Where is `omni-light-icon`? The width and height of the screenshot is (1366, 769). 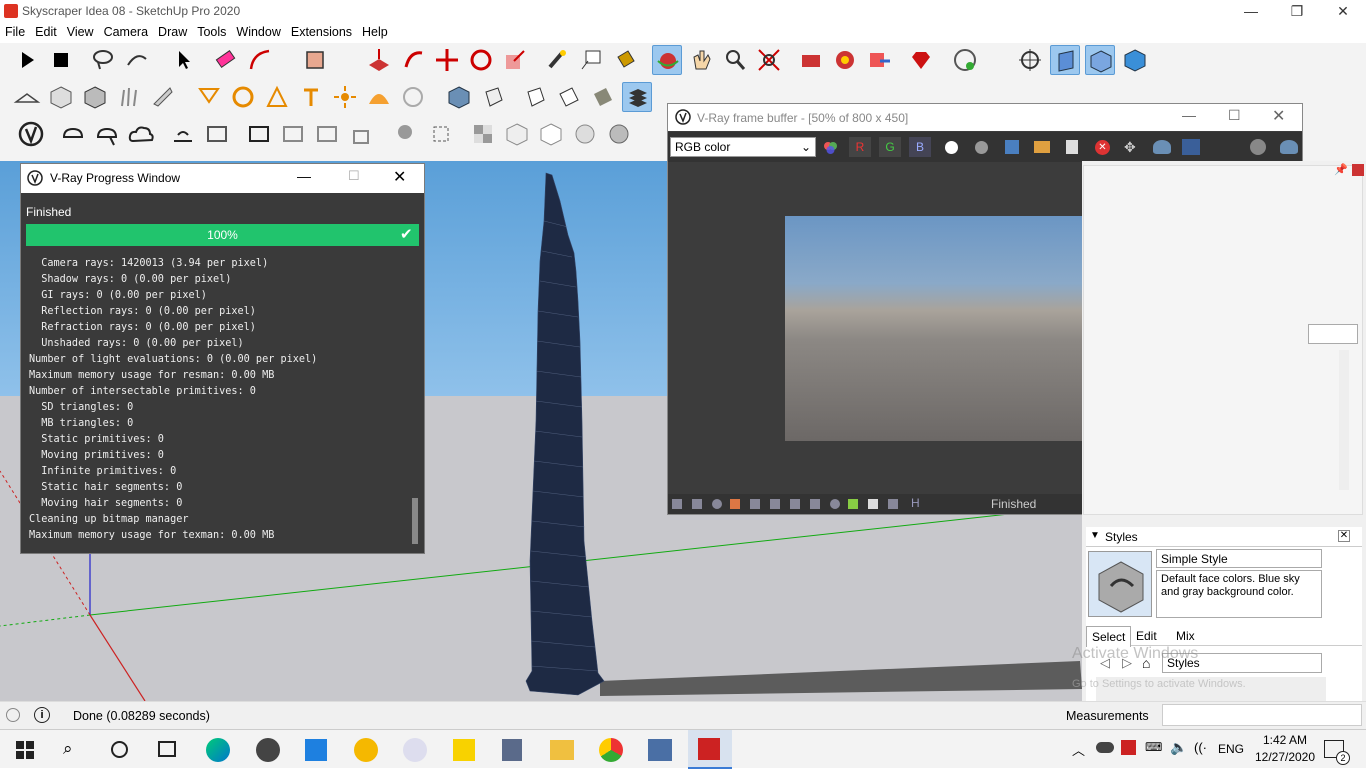
omni-light-icon is located at coordinates (311, 97).